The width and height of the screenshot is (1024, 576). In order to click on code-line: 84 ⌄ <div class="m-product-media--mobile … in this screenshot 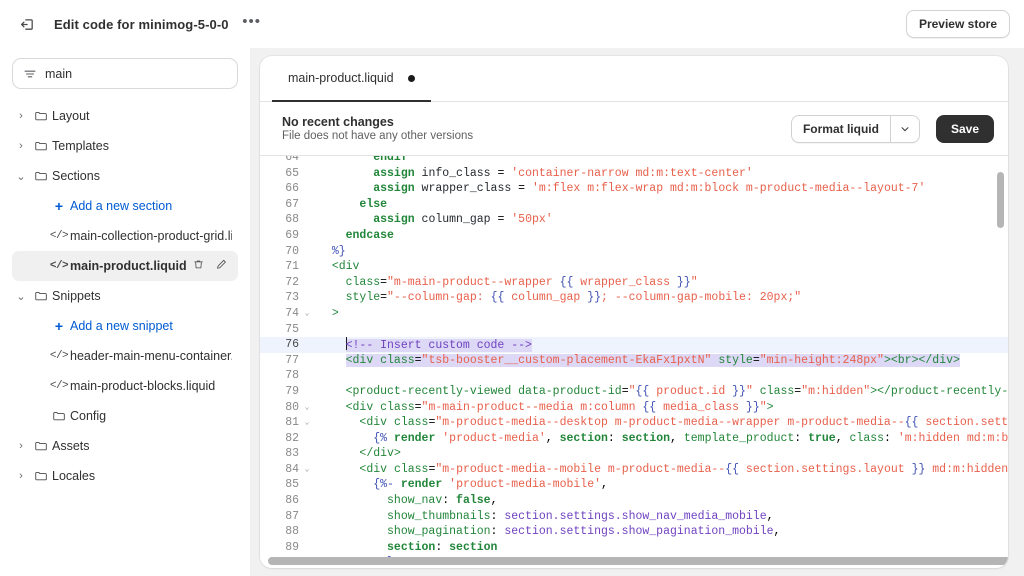, I will do `click(634, 470)`.